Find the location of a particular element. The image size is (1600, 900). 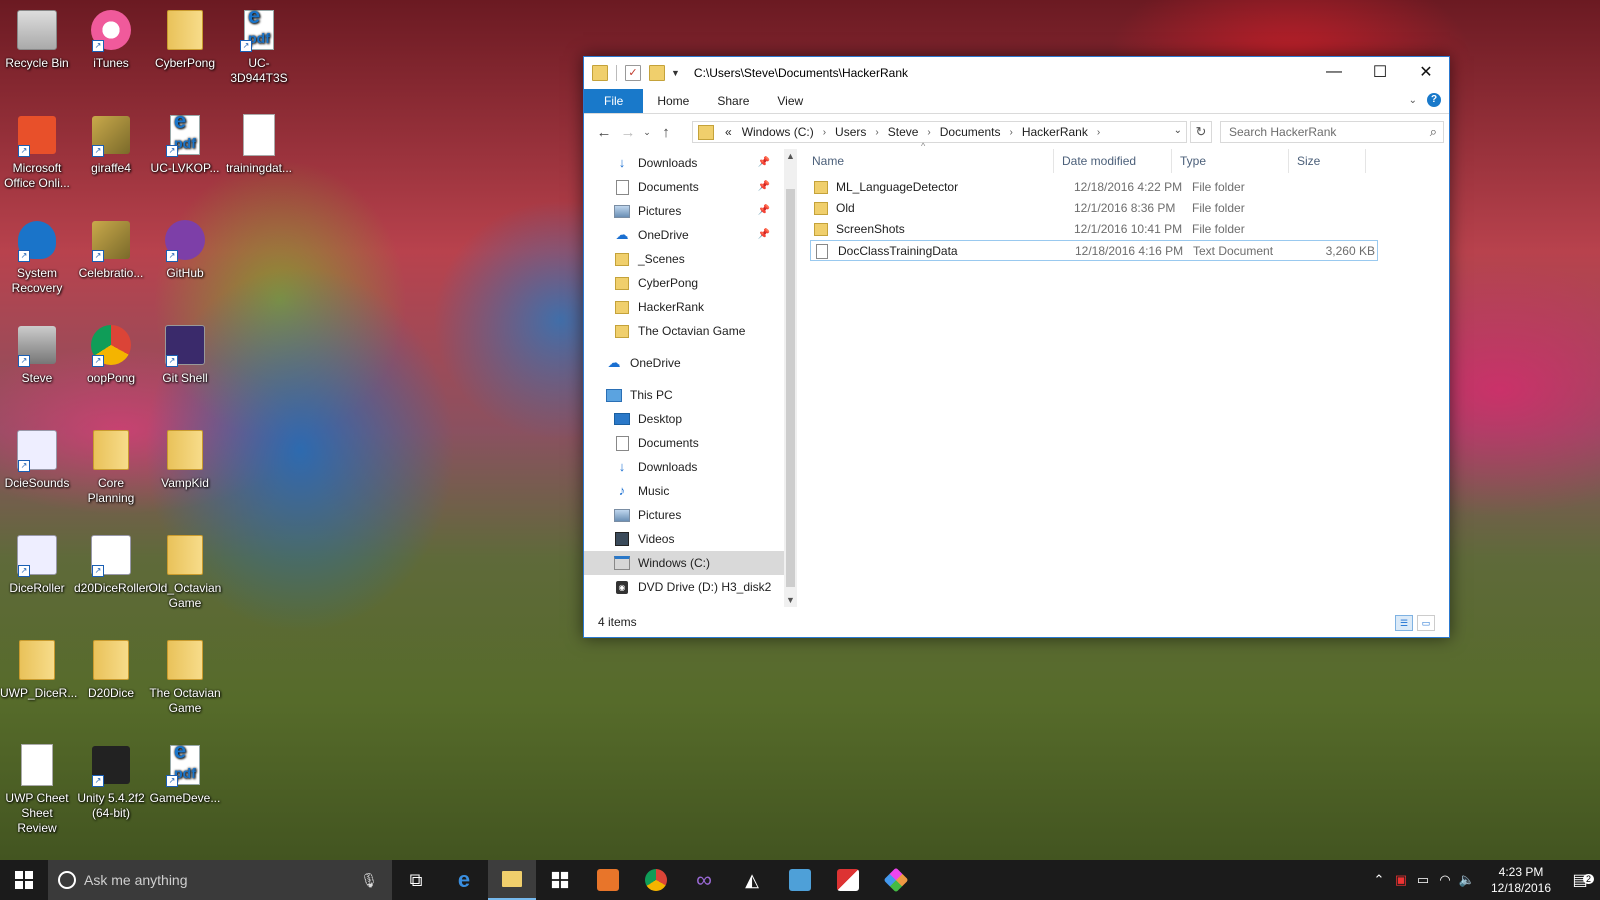

tab-share: Share is located at coordinates (733, 101).